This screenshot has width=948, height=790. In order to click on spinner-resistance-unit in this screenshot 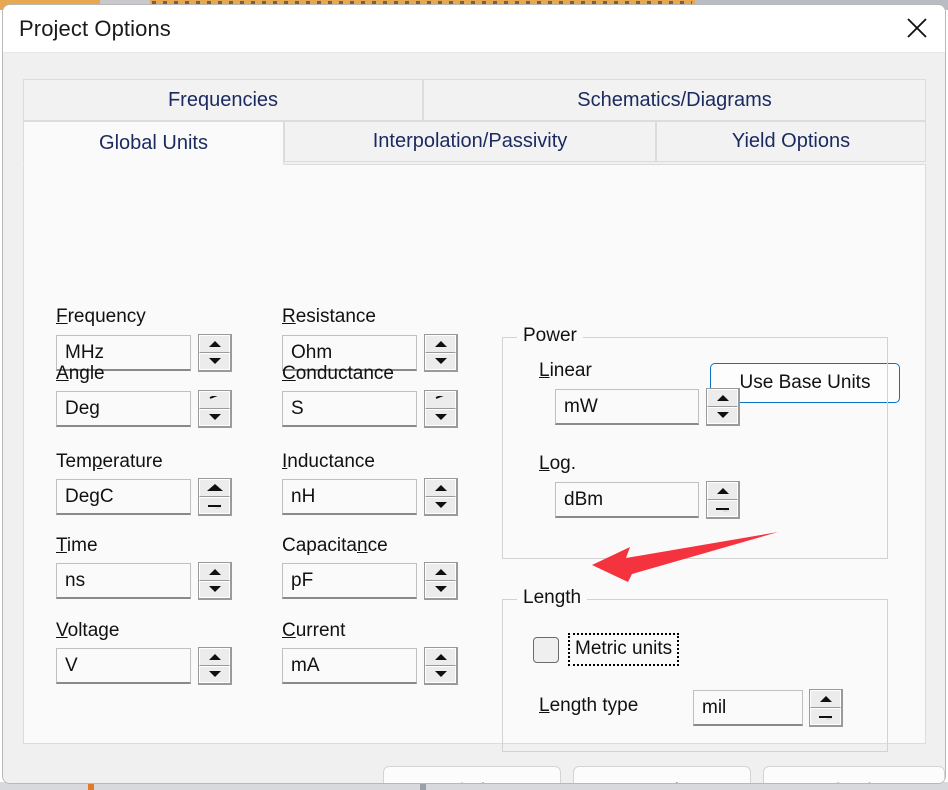, I will do `click(441, 353)`.